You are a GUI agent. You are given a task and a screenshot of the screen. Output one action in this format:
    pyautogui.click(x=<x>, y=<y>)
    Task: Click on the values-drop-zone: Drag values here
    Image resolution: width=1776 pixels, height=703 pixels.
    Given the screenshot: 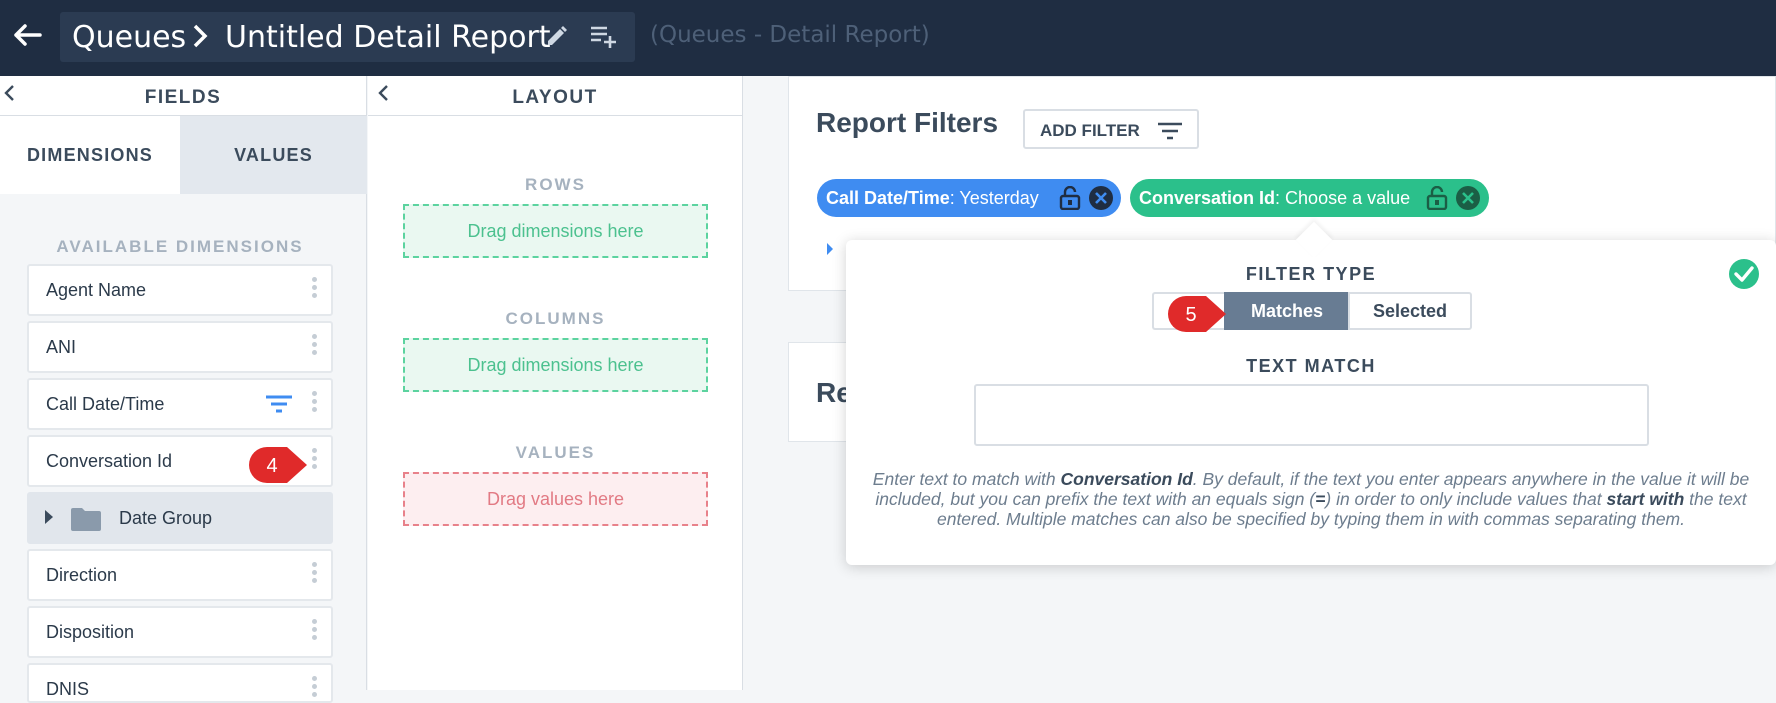 What is the action you would take?
    pyautogui.click(x=555, y=499)
    